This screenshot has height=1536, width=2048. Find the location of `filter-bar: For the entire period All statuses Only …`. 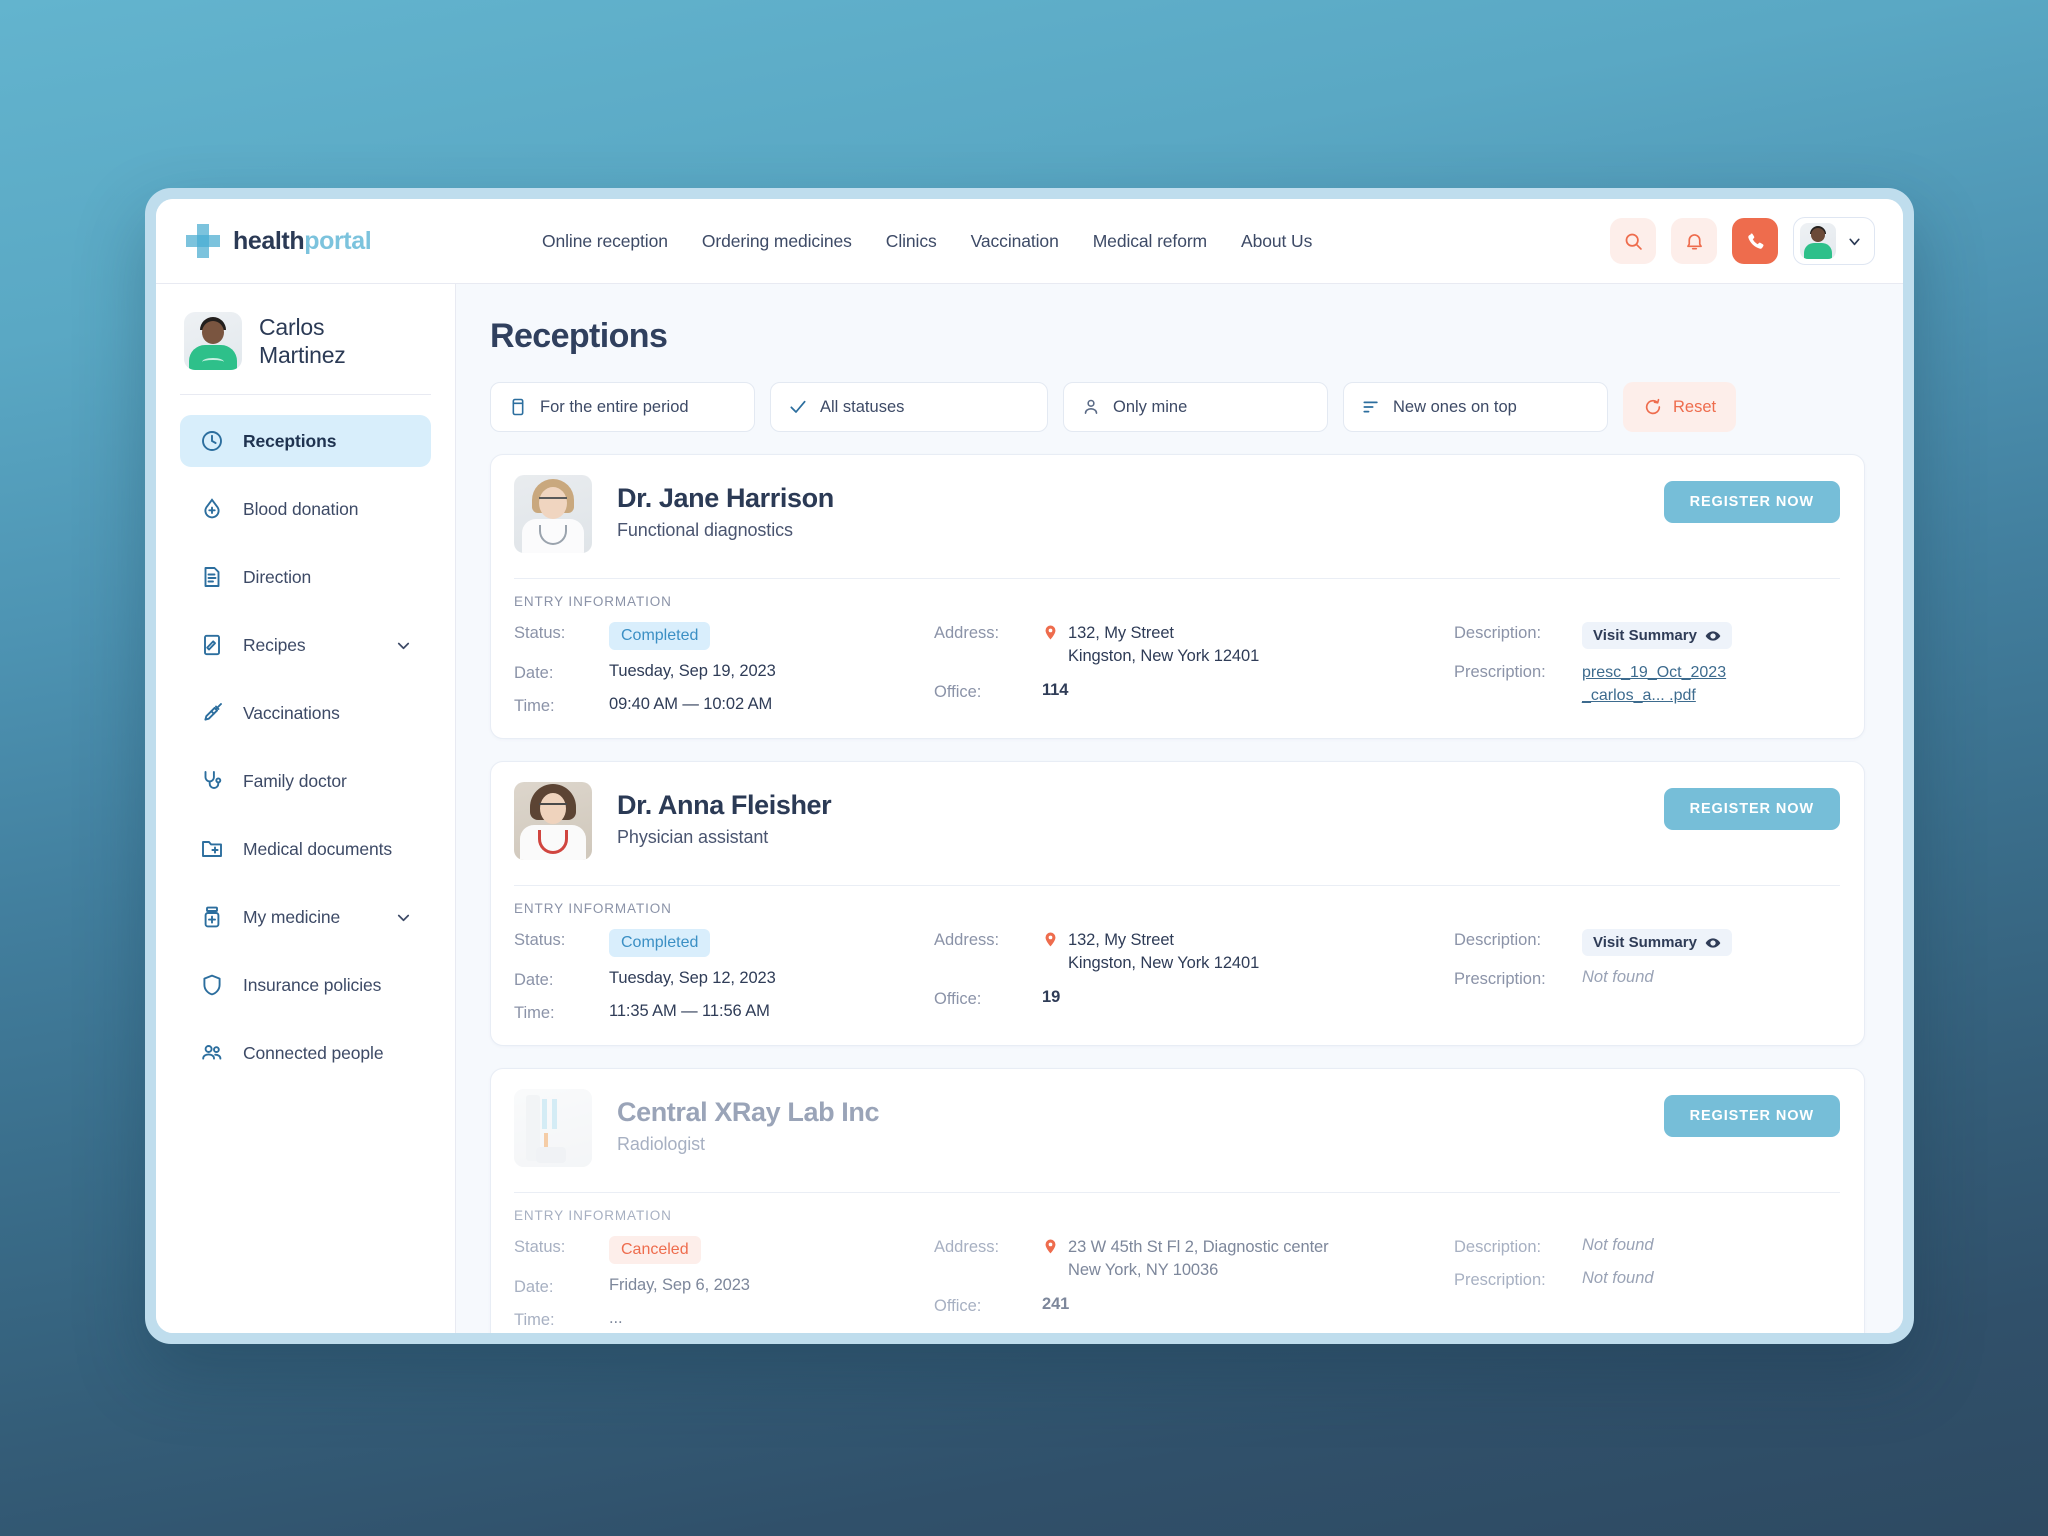

filter-bar: For the entire period All statuses Only … is located at coordinates (1177, 407).